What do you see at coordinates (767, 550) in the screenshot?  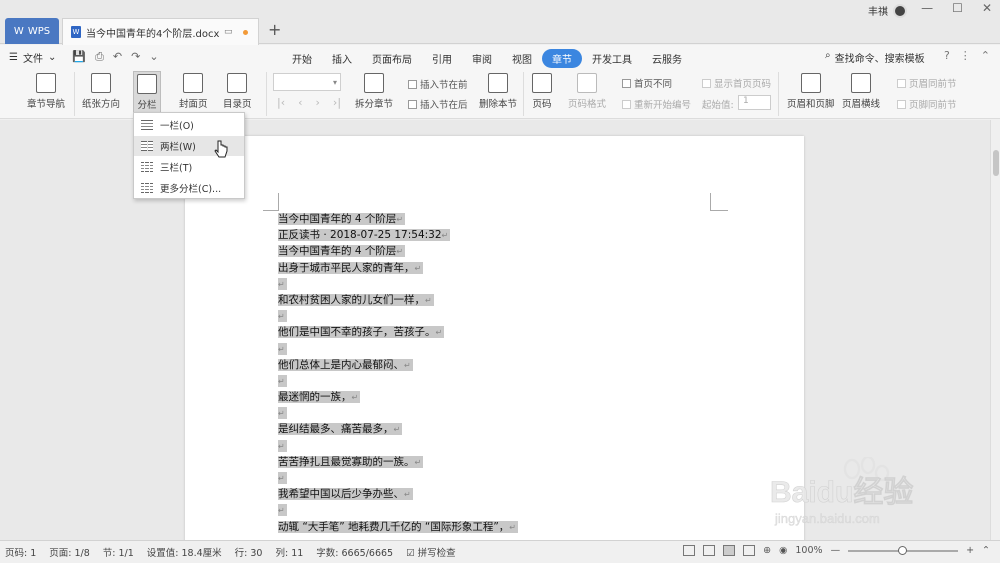 I see `web-view-icon: ⊕` at bounding box center [767, 550].